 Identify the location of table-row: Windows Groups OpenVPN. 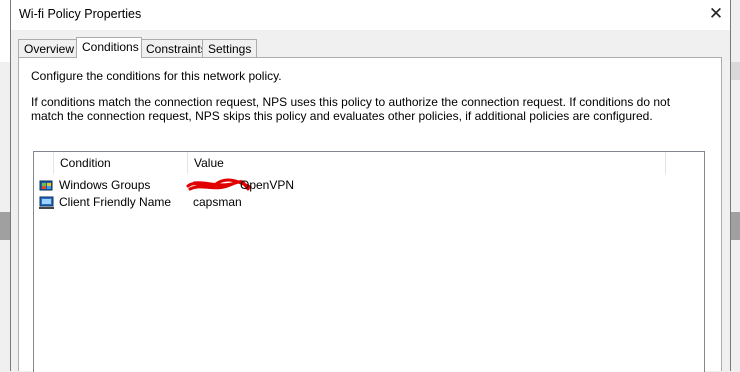
(369, 185).